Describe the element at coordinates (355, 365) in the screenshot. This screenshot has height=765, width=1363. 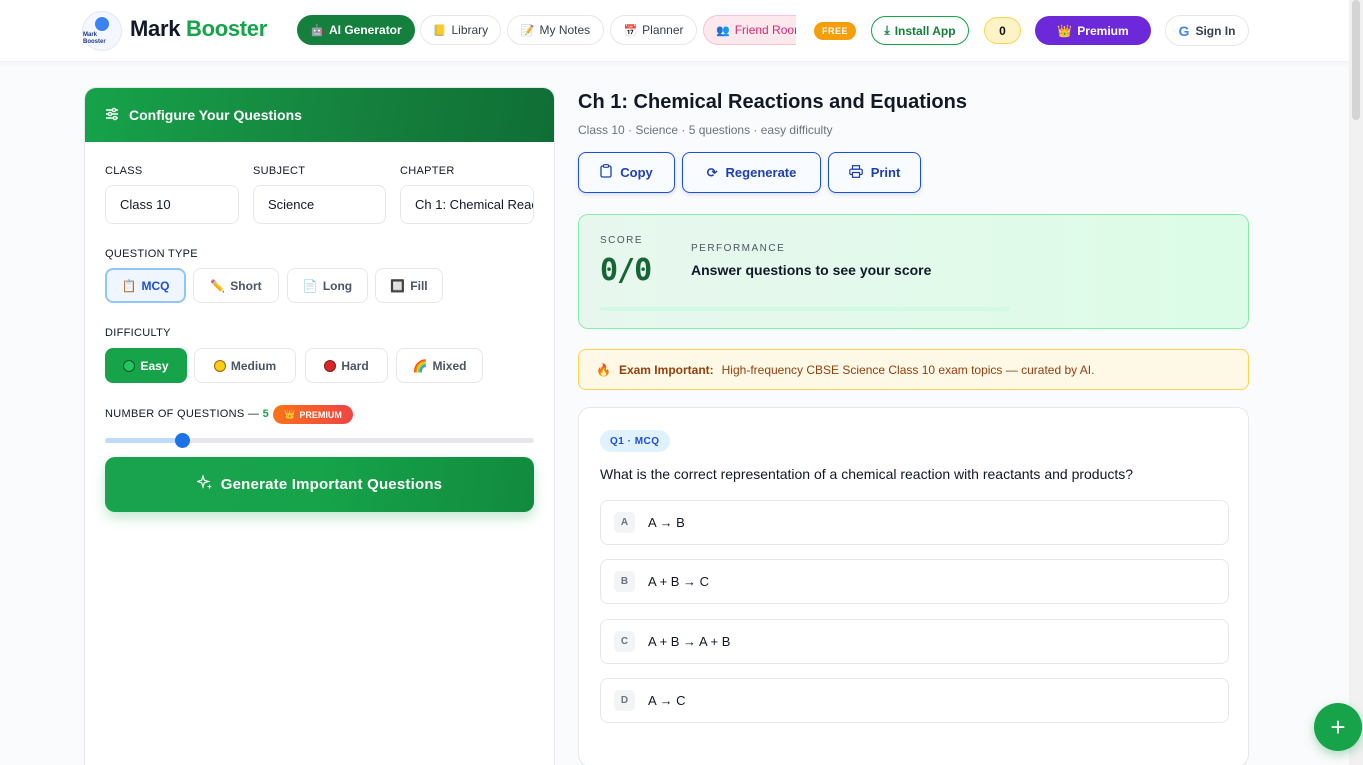
I see `difficulty-hard-label: Hard` at that location.